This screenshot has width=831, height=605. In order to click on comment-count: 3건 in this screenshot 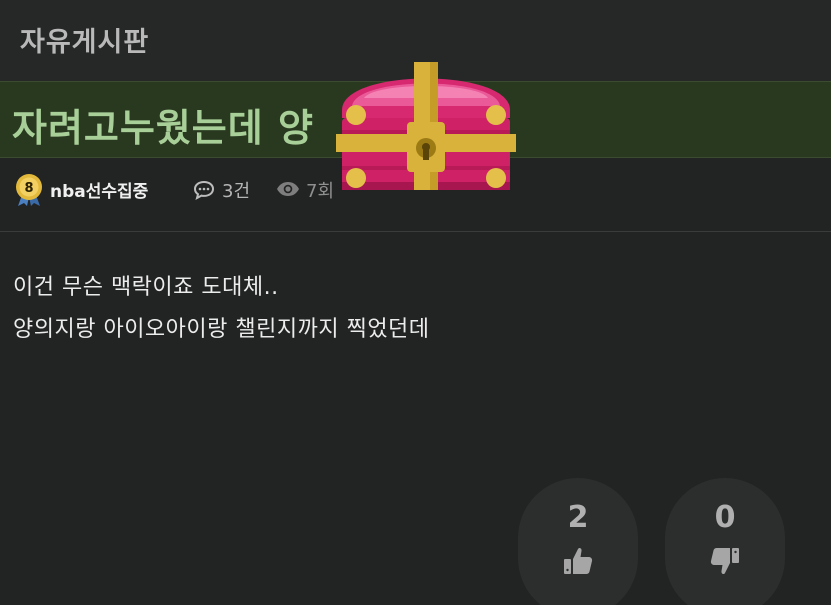, I will do `click(236, 191)`.